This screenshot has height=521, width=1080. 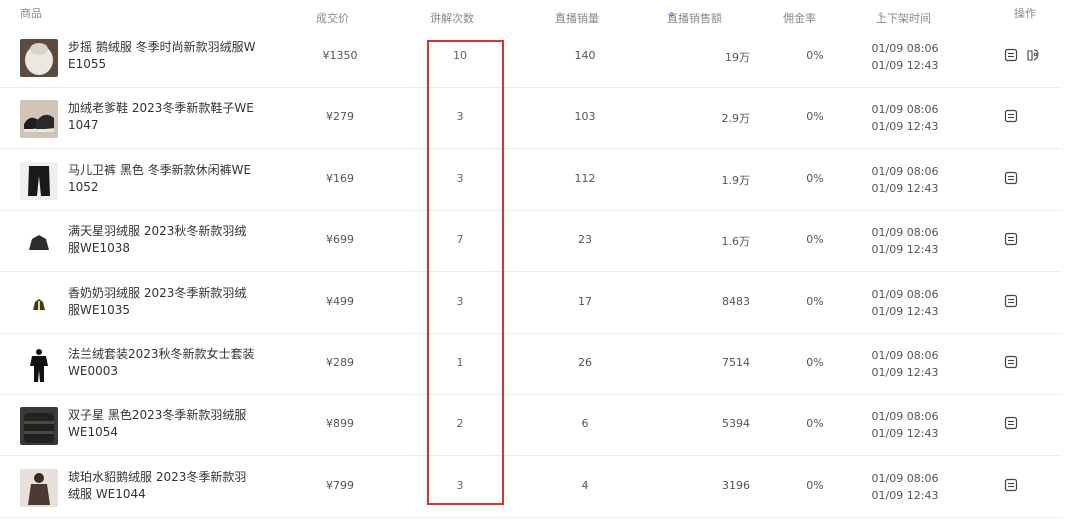 What do you see at coordinates (460, 362) in the screenshot?
I see `explain-count-cell: 1` at bounding box center [460, 362].